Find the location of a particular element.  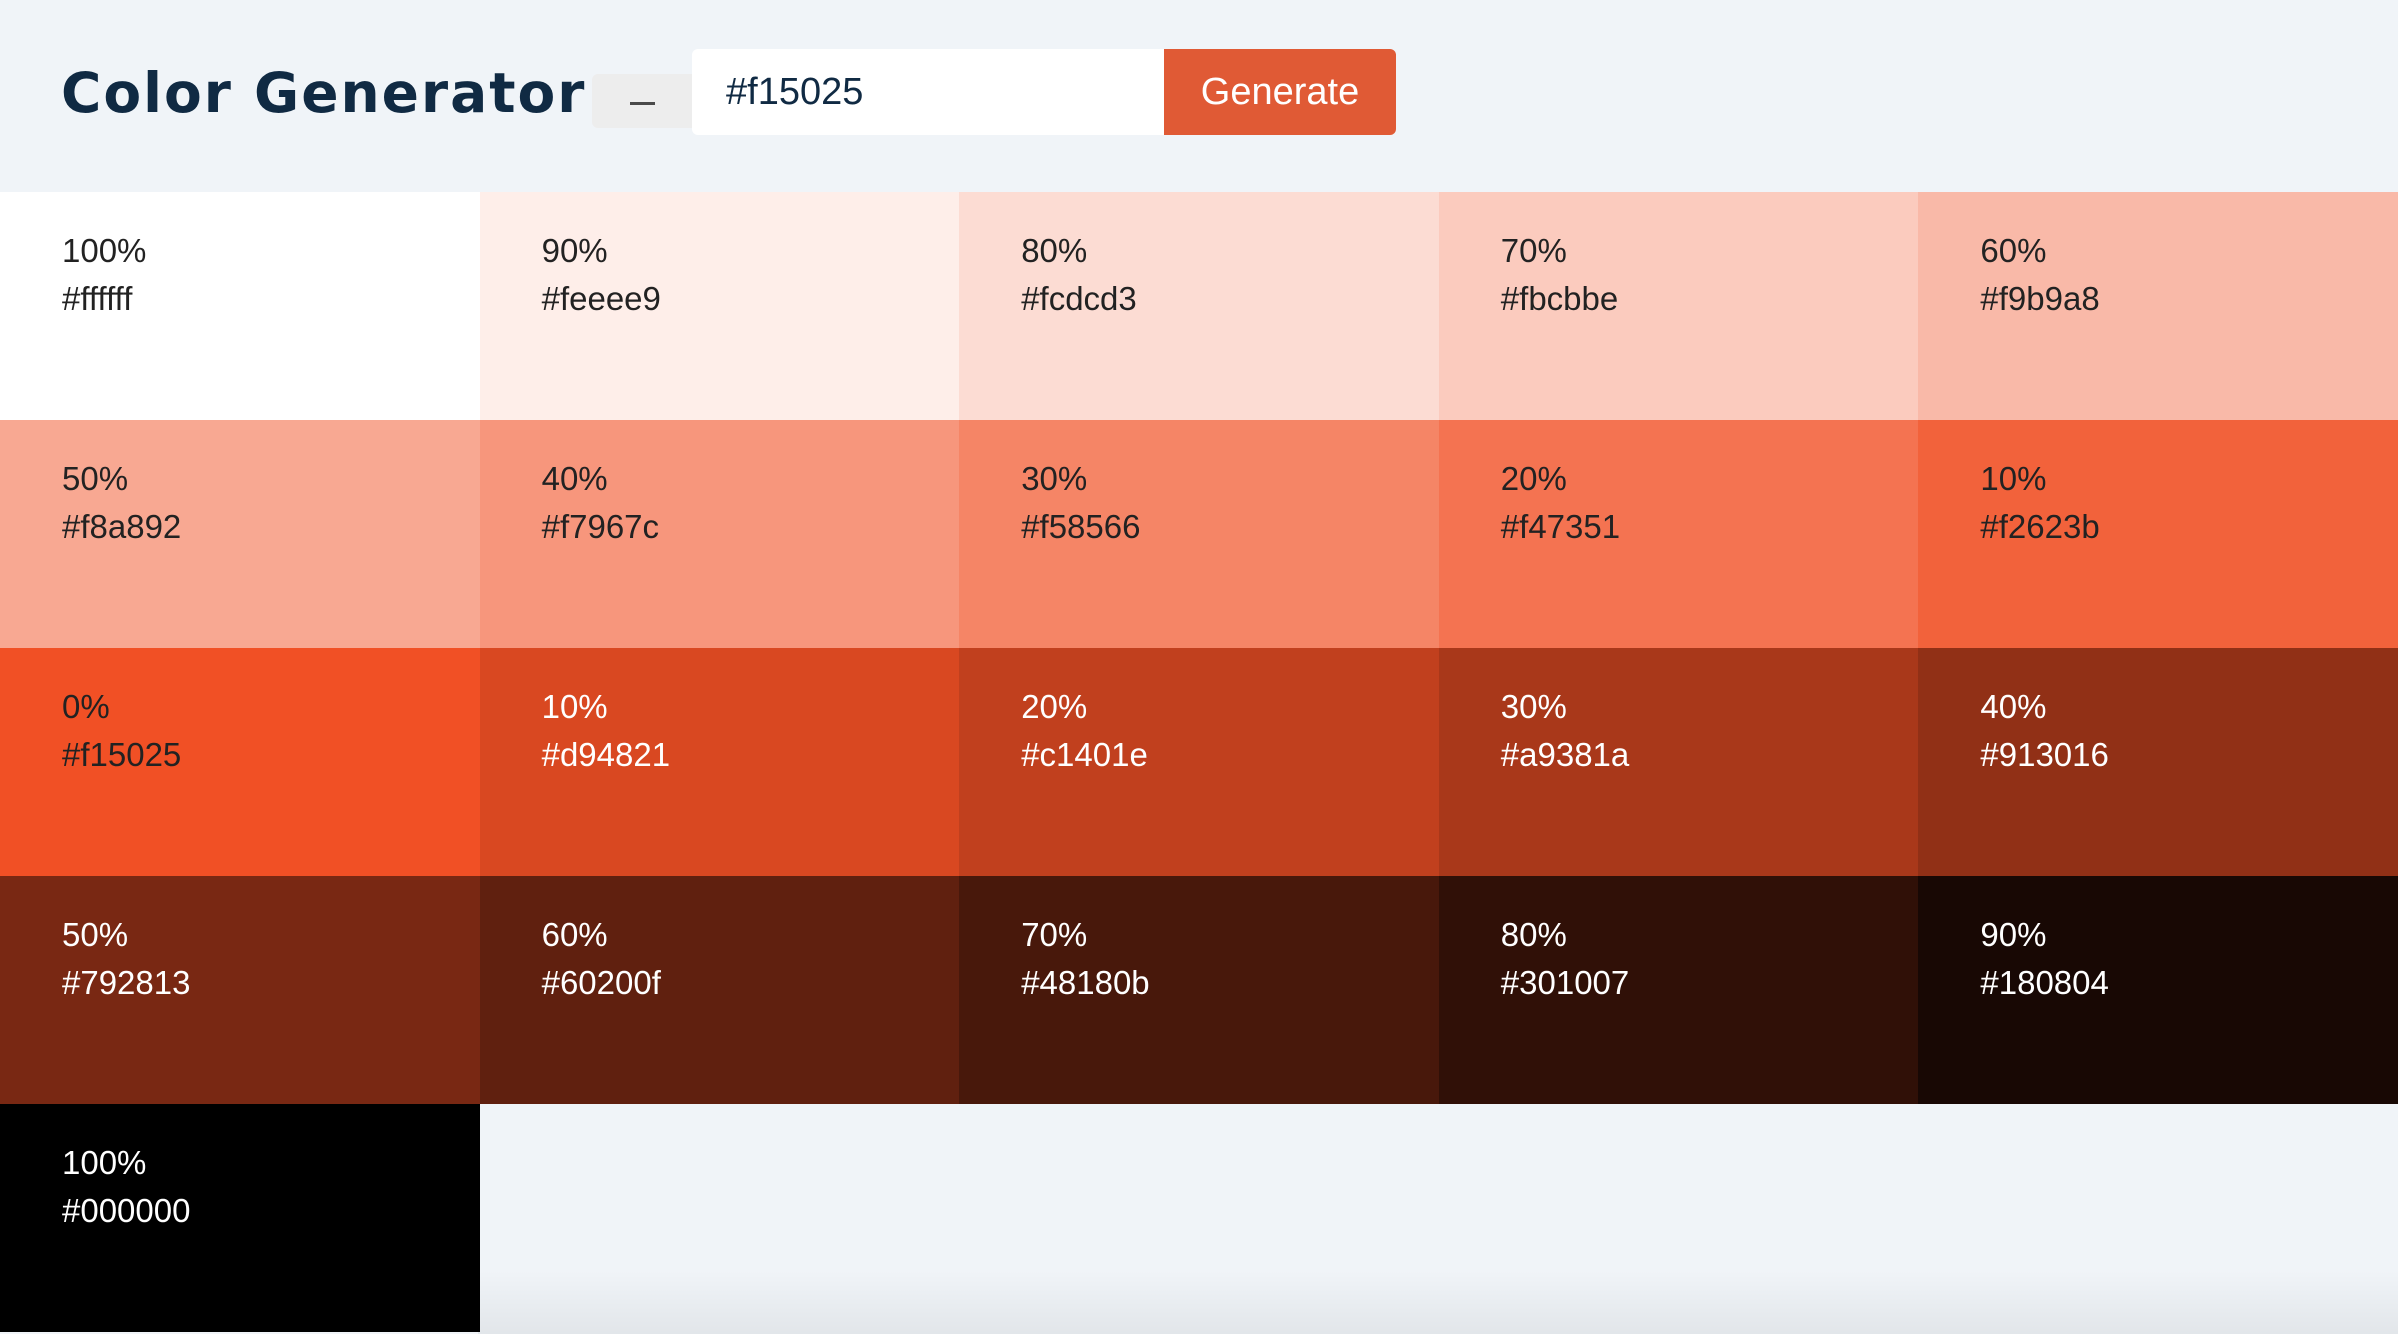

color-swatch: 100% #000000 is located at coordinates (240, 1218).